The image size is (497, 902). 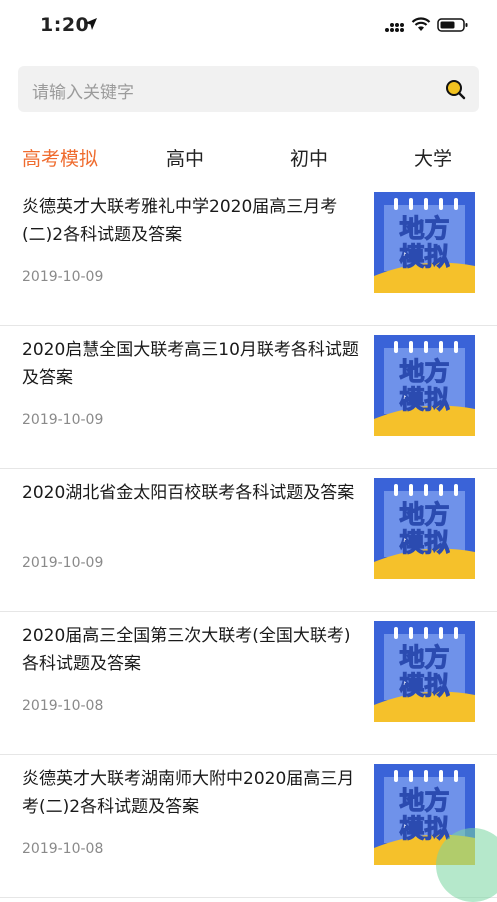 What do you see at coordinates (248, 89) in the screenshot?
I see `search-bar: 请输入关键字` at bounding box center [248, 89].